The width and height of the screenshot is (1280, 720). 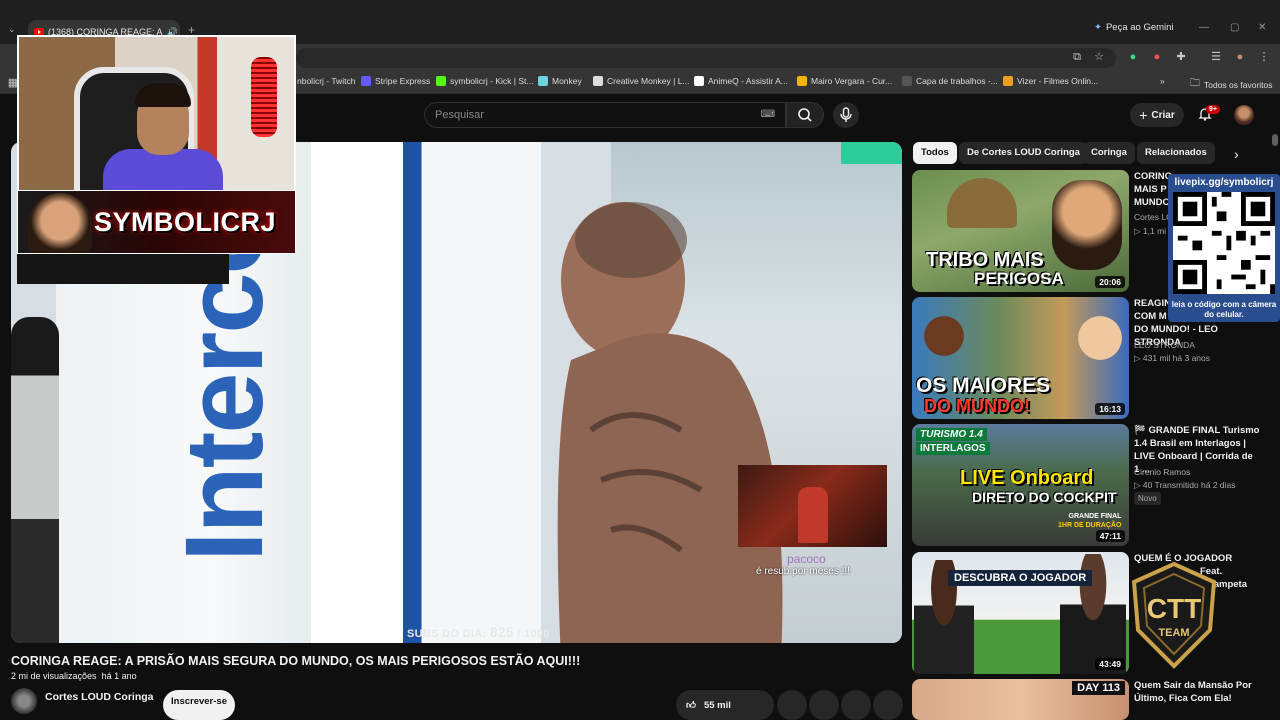 I want to click on plus-icon: +, so click(x=1143, y=115).